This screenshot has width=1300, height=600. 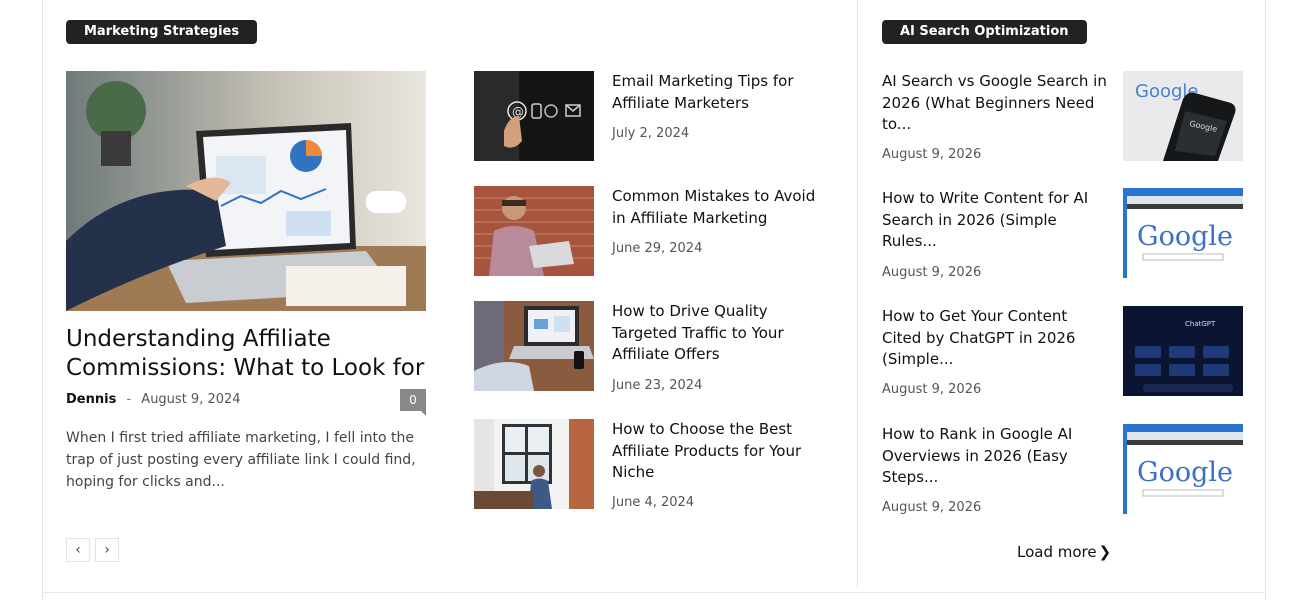 What do you see at coordinates (162, 32) in the screenshot?
I see `category-label-marketing: Marketing Strategies` at bounding box center [162, 32].